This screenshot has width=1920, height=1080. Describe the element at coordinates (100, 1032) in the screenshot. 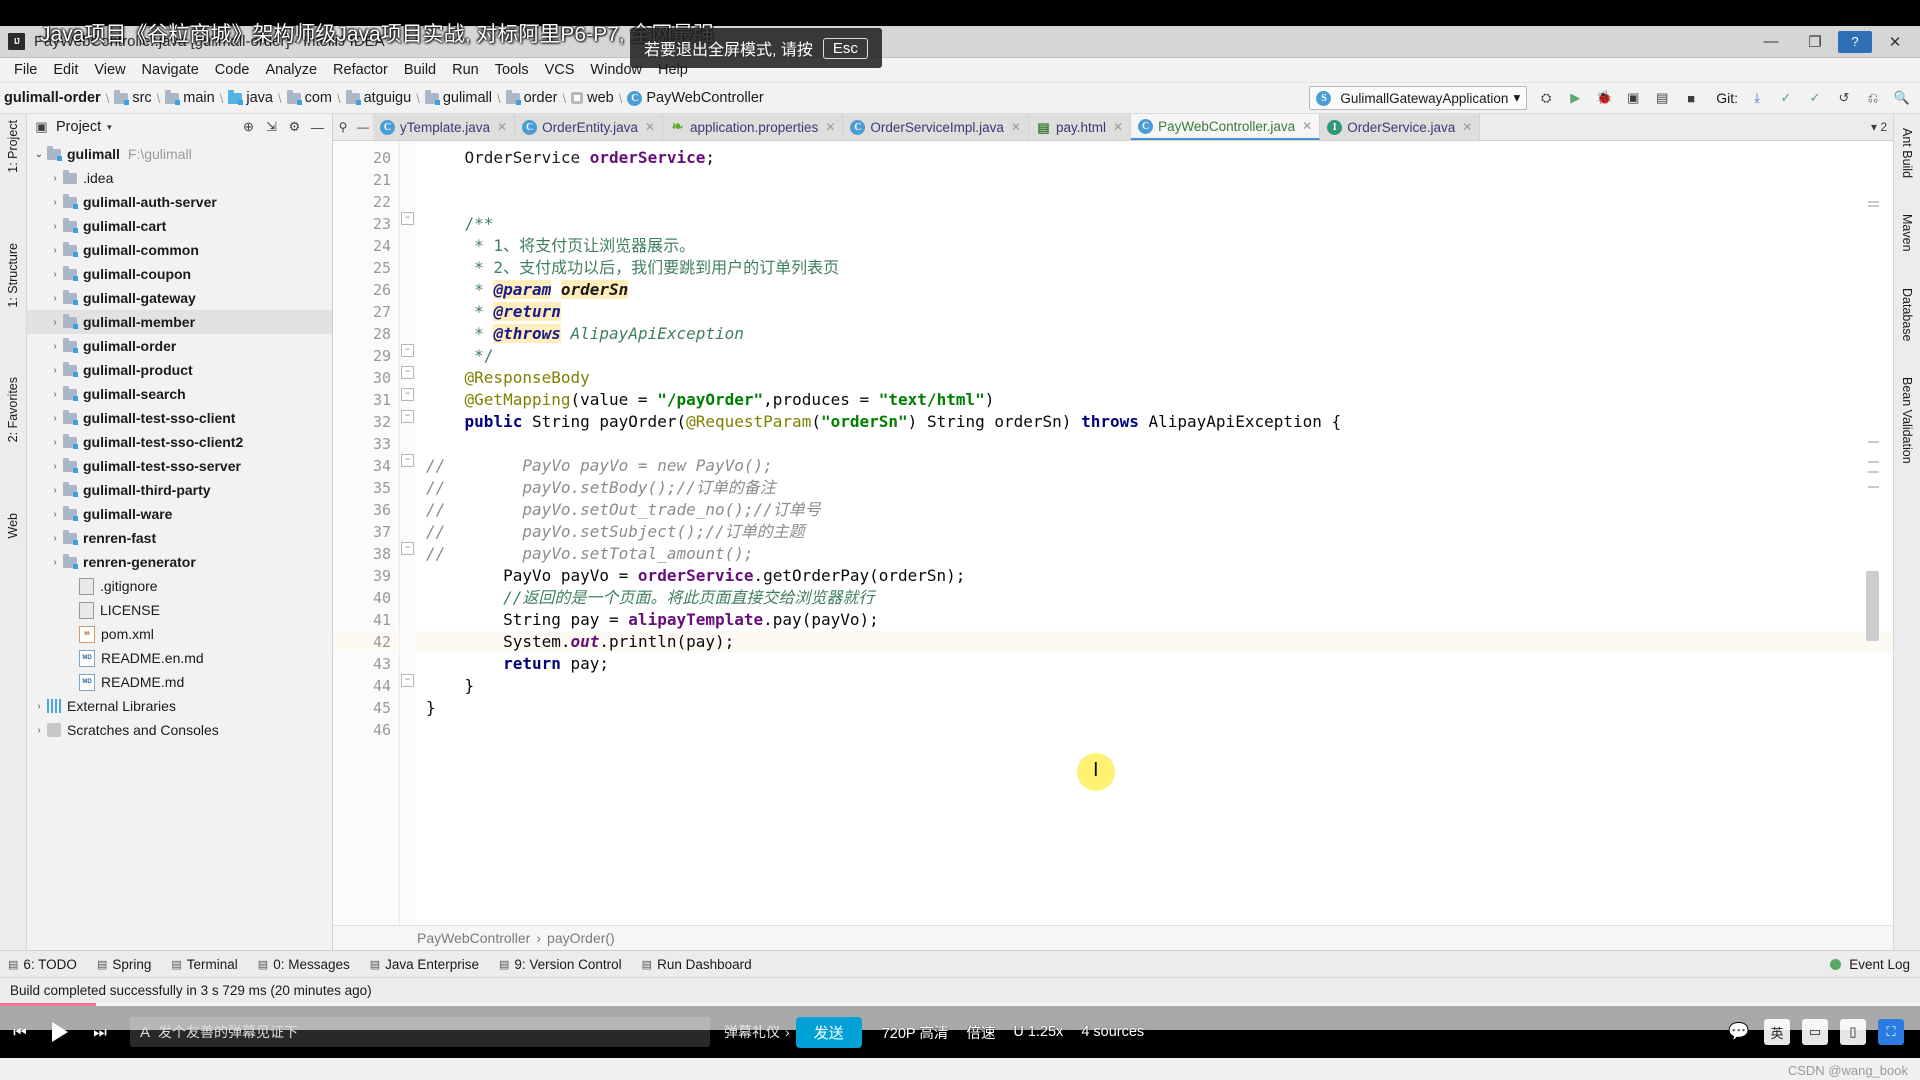

I see `next-icon: ⏭` at that location.